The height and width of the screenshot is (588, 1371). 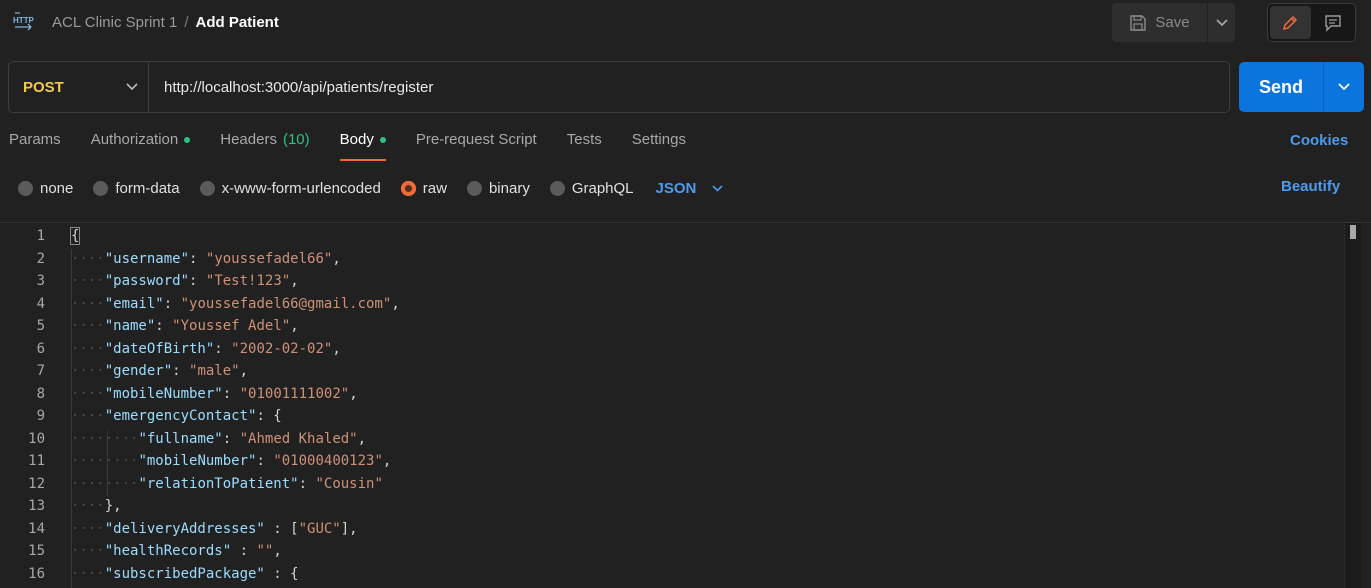 I want to click on radio-label: x-www-form-urlencoded, so click(x=301, y=188).